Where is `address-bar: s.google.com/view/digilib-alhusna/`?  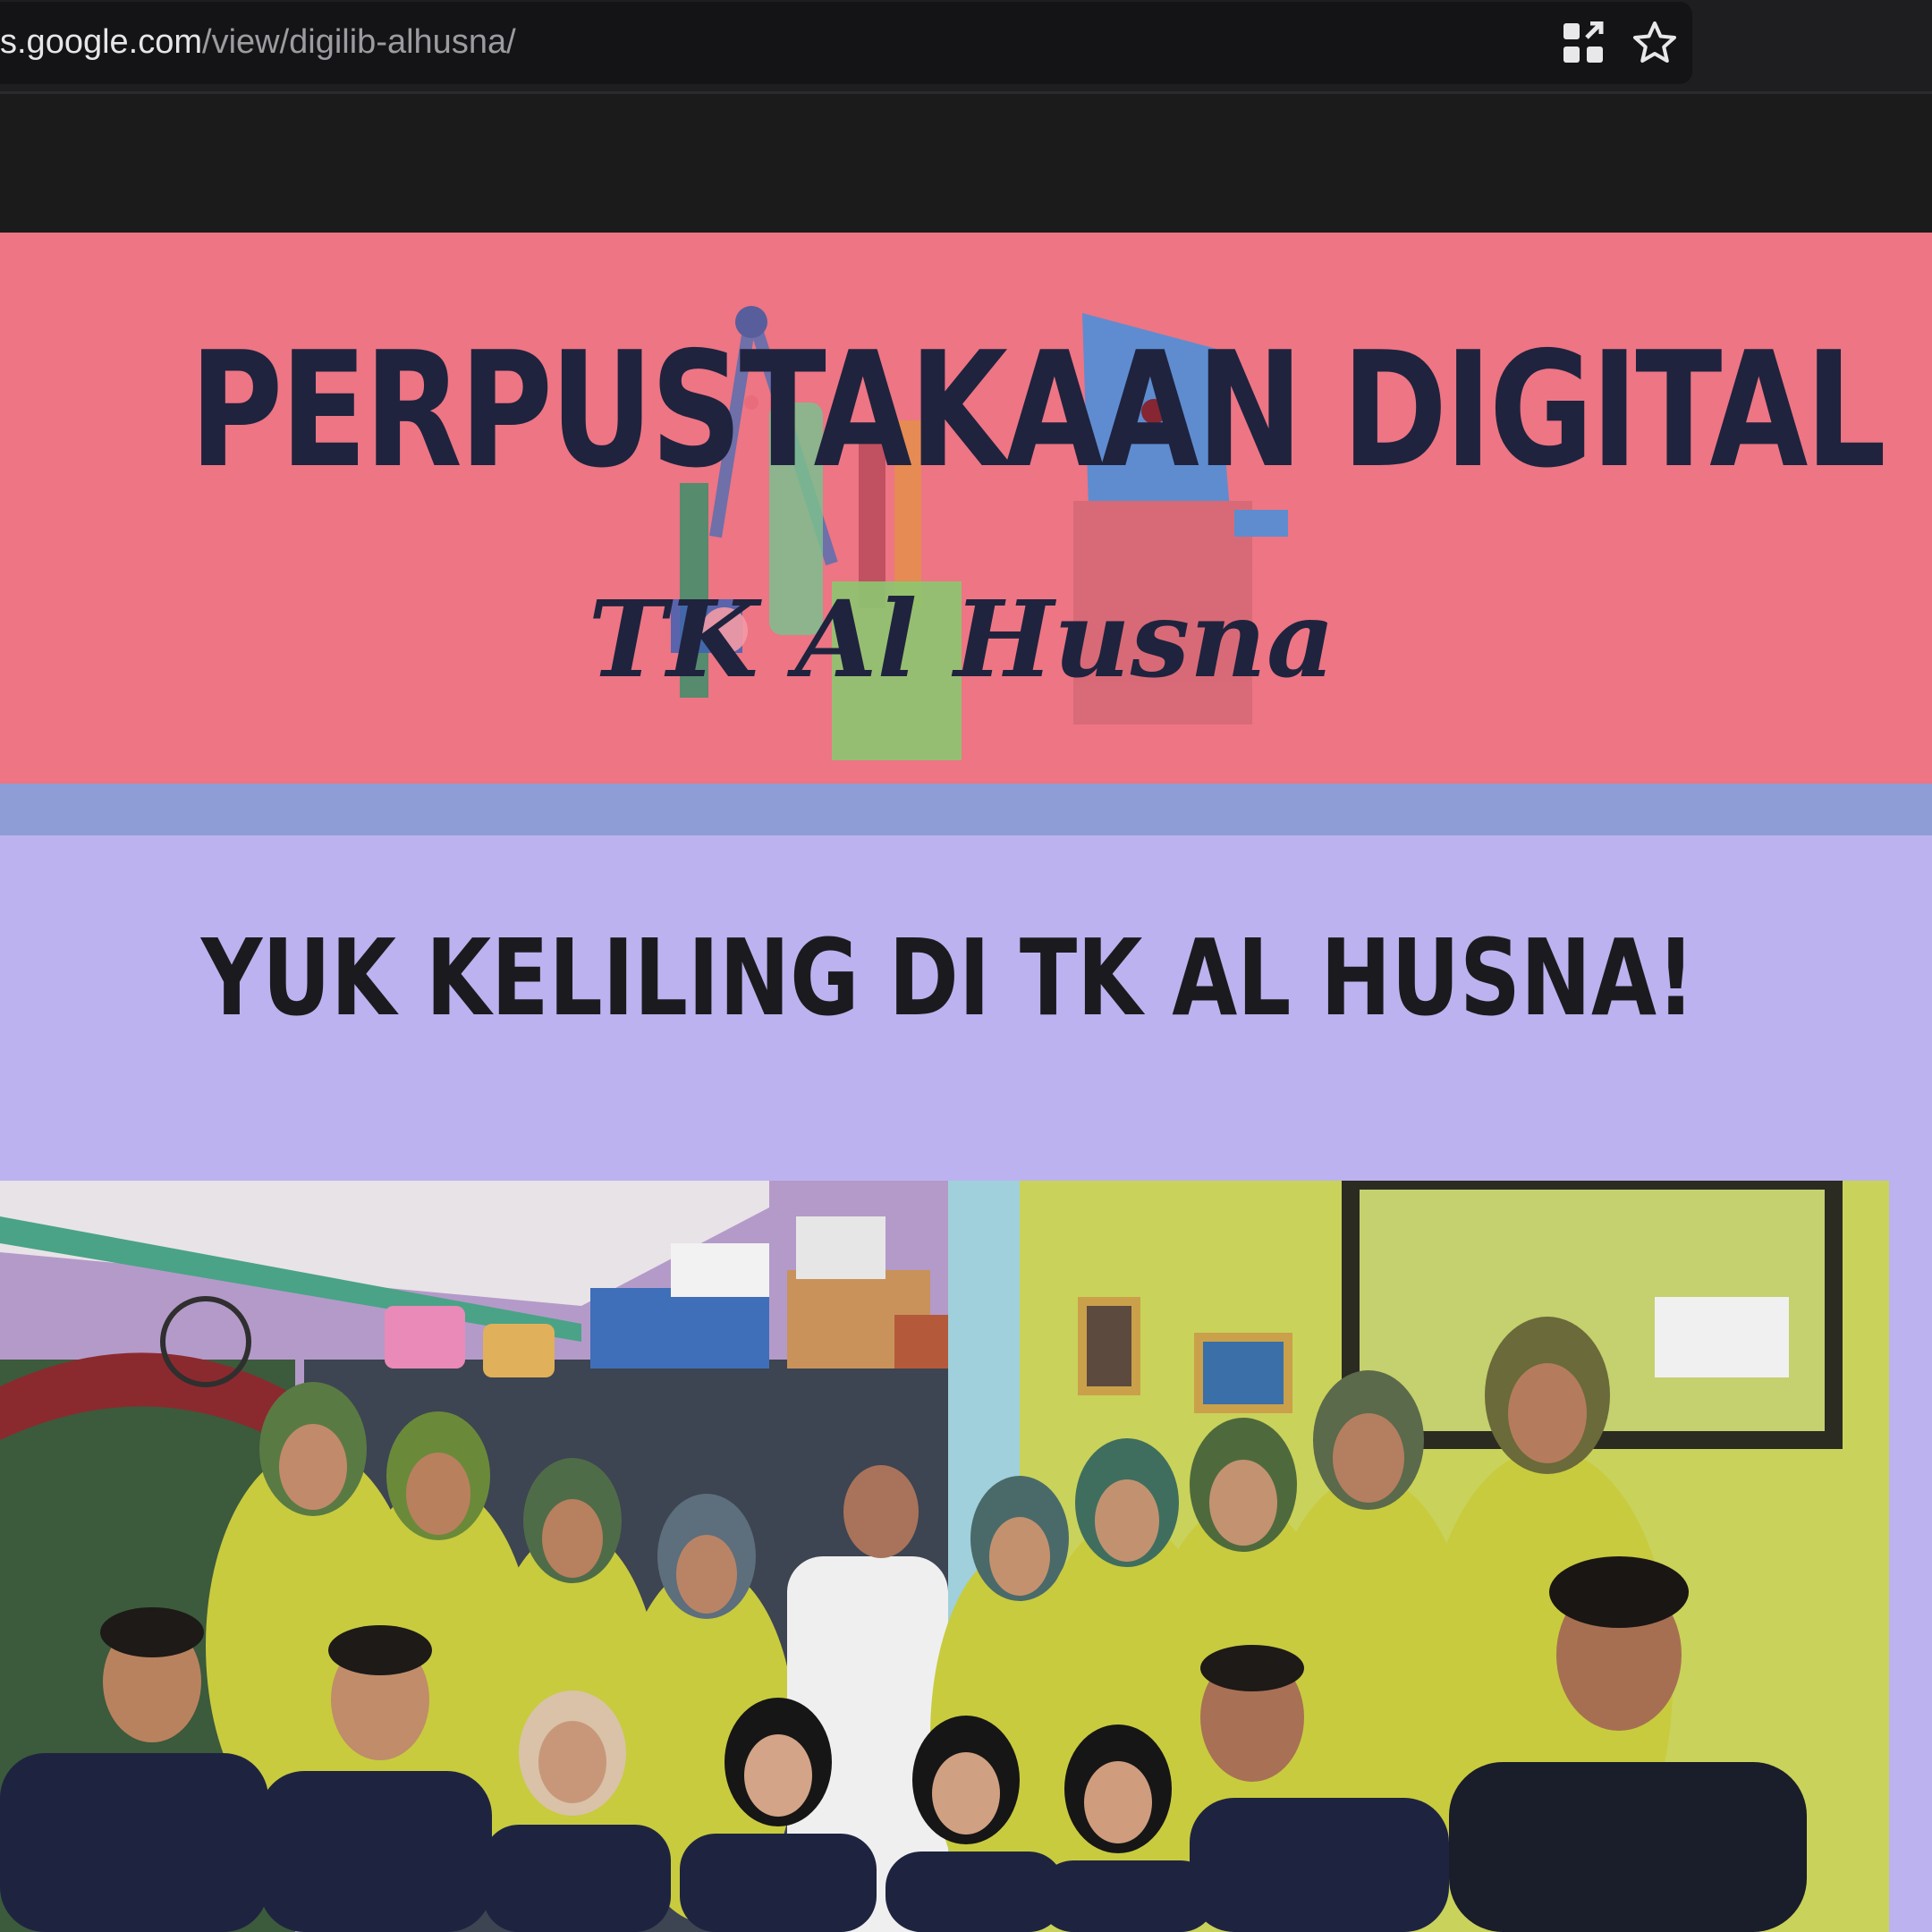
address-bar: s.google.com/view/digilib-alhusna/ is located at coordinates (846, 43).